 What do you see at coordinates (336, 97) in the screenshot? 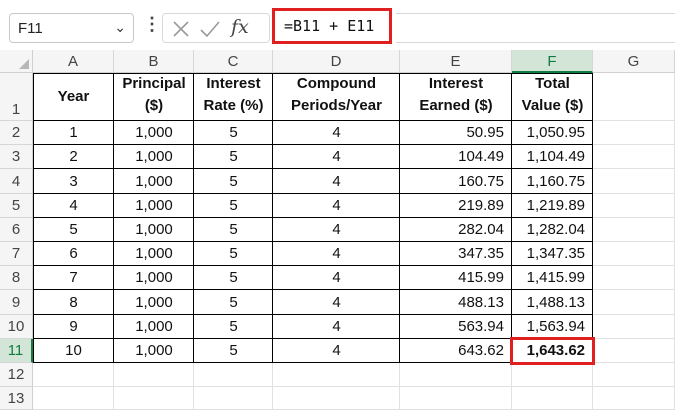
I see `header-compound-periods: Compound Periods/Year` at bounding box center [336, 97].